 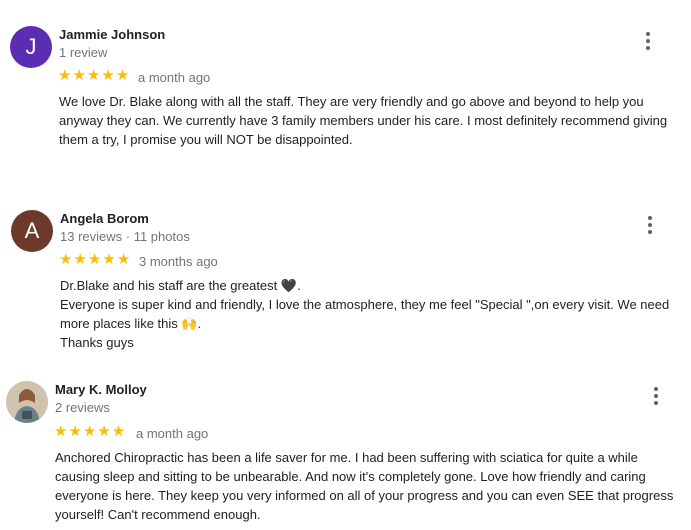 I want to click on star-rating: ★ ★ ★ ★ ★, so click(x=89, y=431).